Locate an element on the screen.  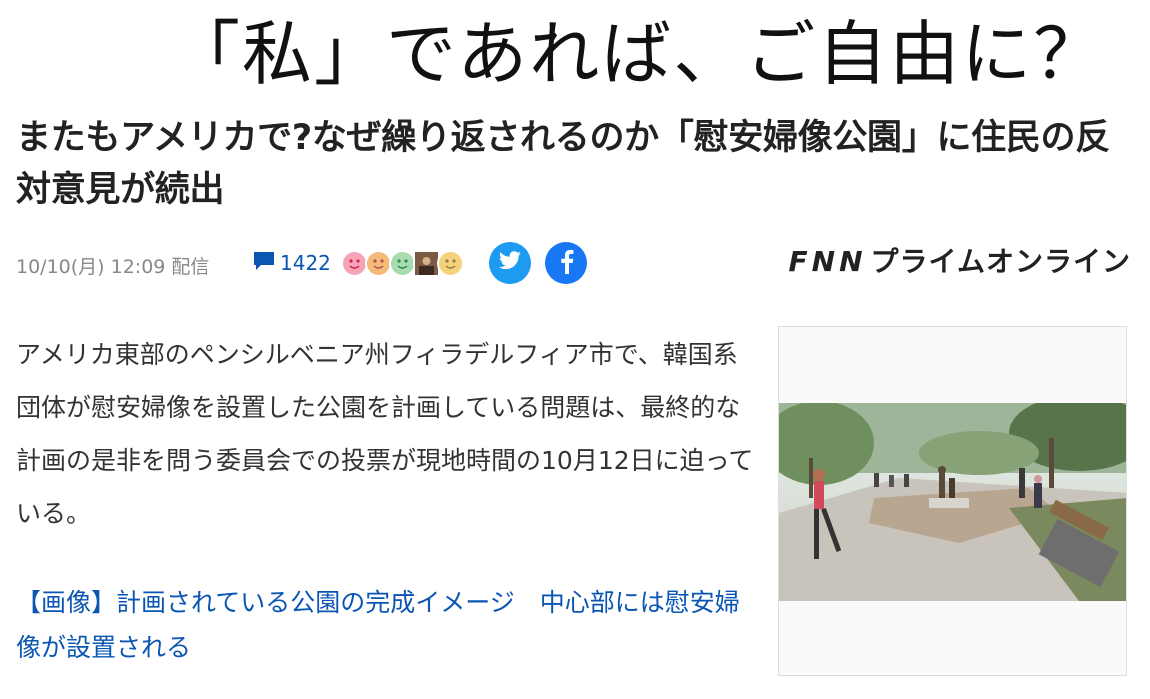
twitter-share-button is located at coordinates (510, 263).